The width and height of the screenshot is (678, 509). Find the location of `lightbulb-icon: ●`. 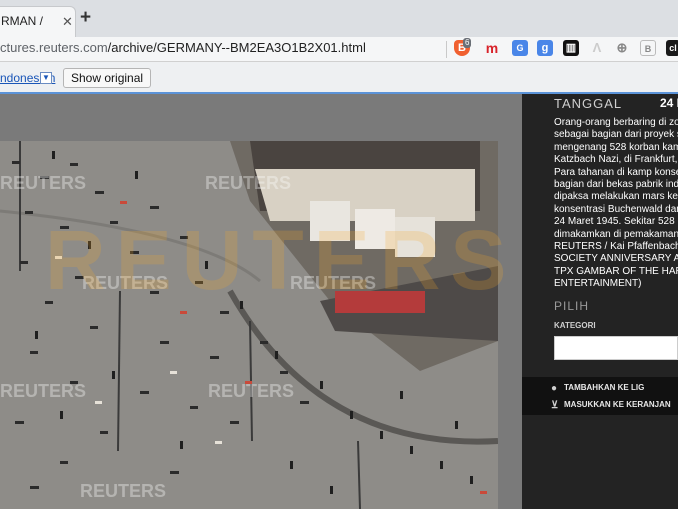

lightbulb-icon: ● is located at coordinates (554, 388).